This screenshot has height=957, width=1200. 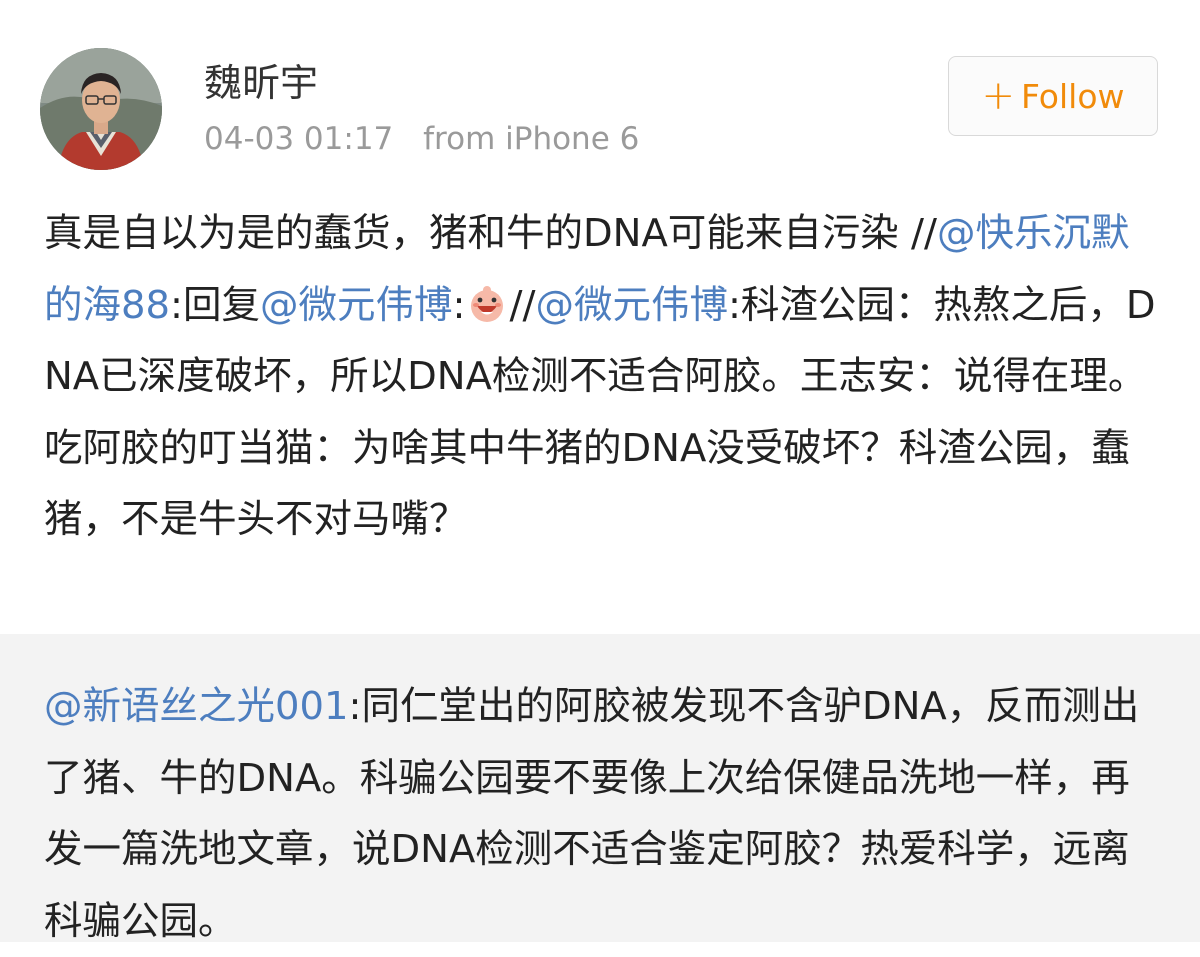 I want to click on post-meta: 04-03 01:17 from iPhone 6, so click(x=421, y=139).